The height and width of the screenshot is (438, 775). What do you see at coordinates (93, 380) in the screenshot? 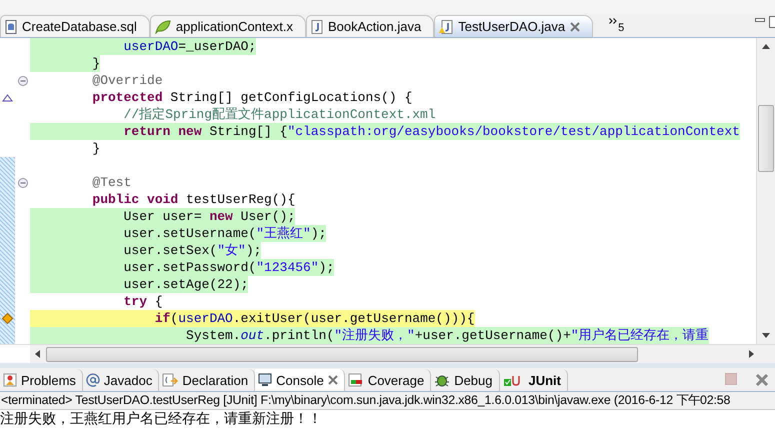
I see `at-sign-icon` at bounding box center [93, 380].